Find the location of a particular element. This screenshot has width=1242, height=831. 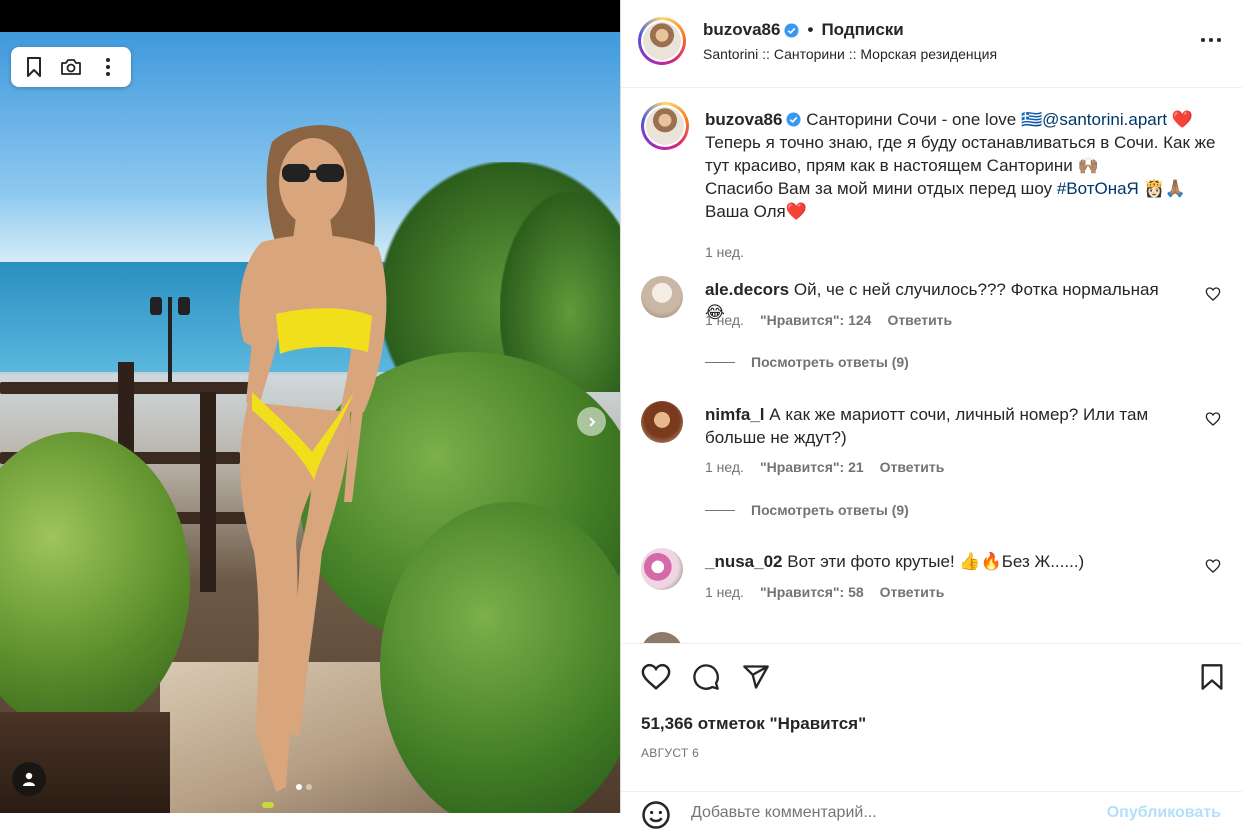

photo-toolbar is located at coordinates (71, 67).